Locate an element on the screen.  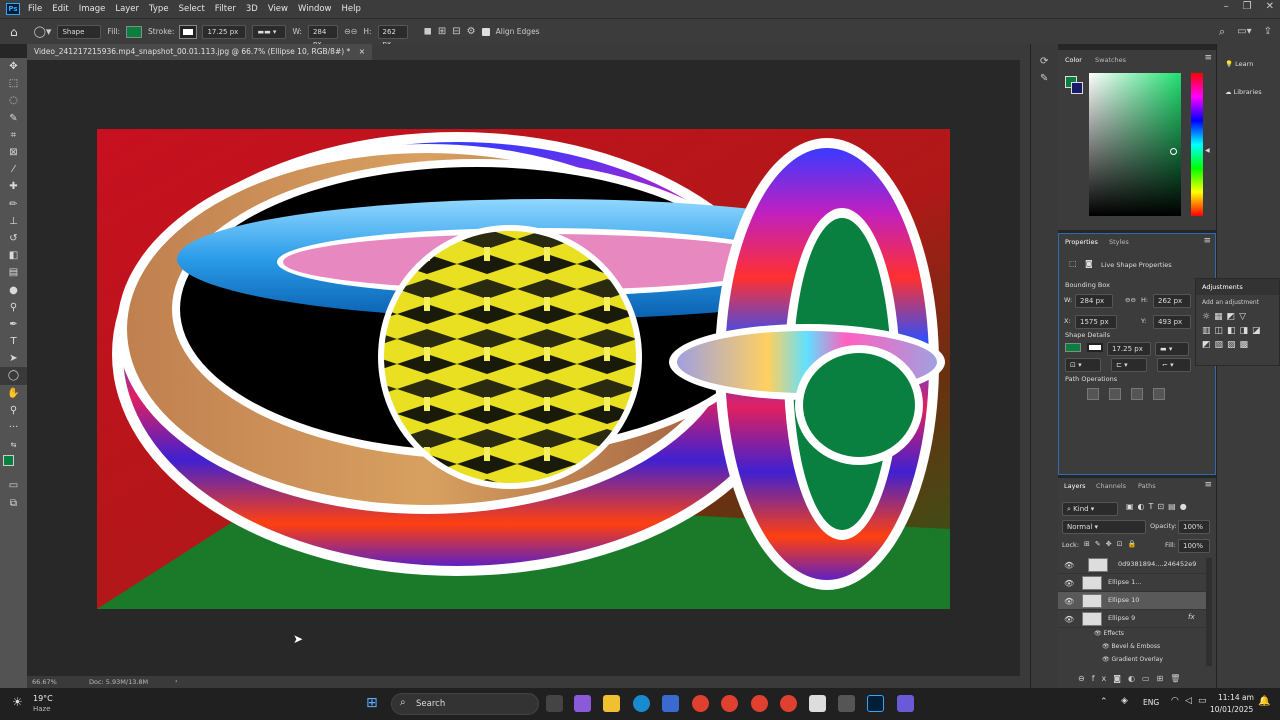
quick-select-tool-icon: ✎ is located at coordinates (13, 118).